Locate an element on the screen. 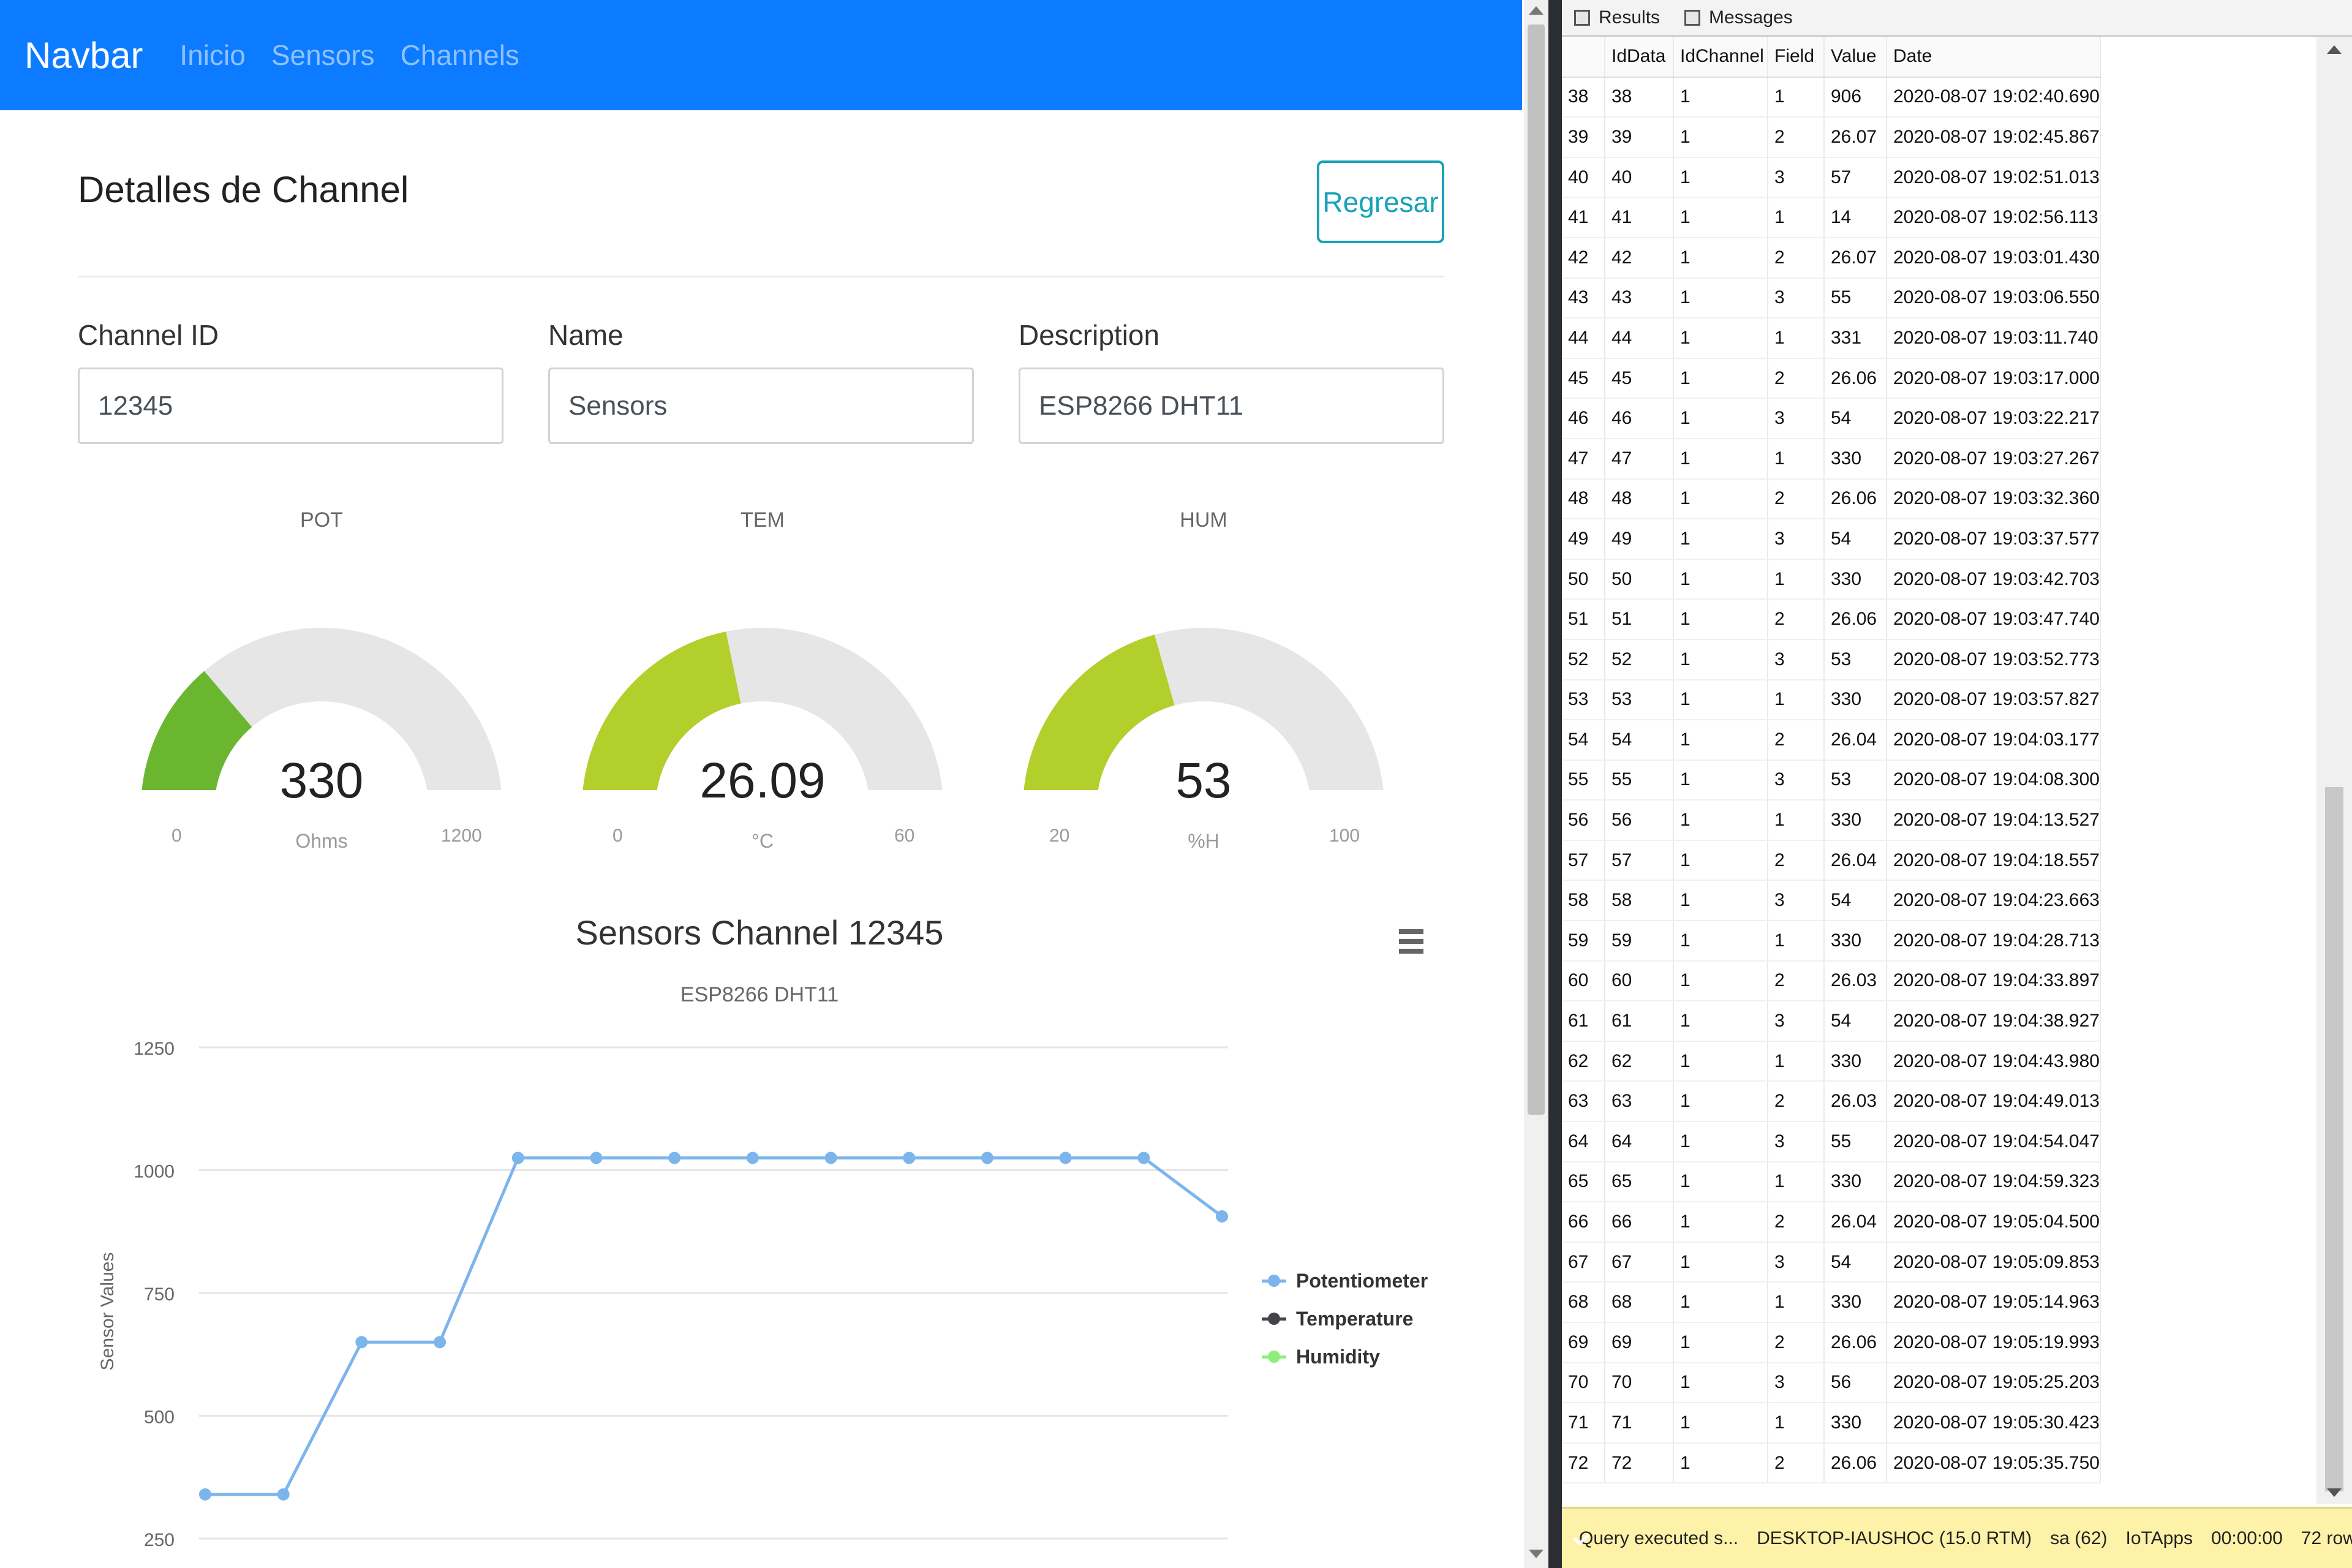 The height and width of the screenshot is (1568, 2352). date-cell: 2020-08-07 19:02:45.867 is located at coordinates (1994, 137).